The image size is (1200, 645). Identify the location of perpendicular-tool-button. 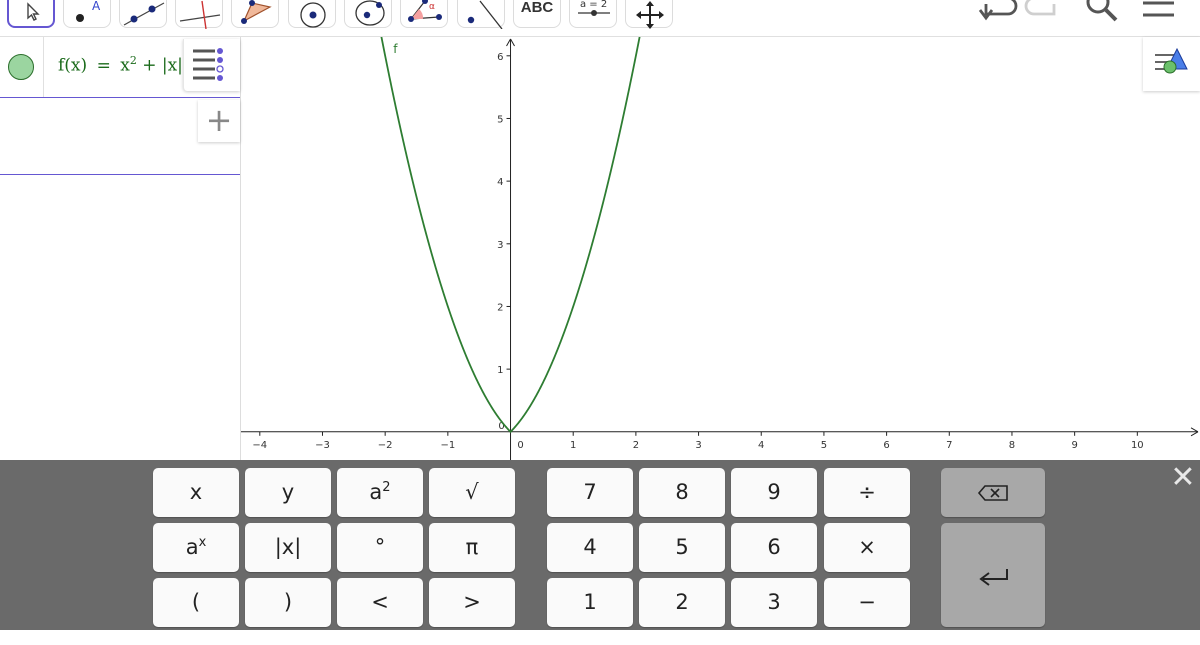
(199, 14).